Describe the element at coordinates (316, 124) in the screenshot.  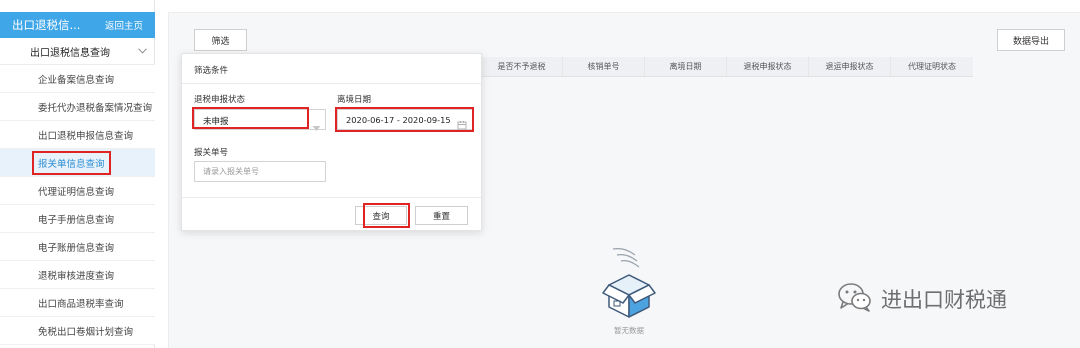
I see `dropdown-arrow-icon` at that location.